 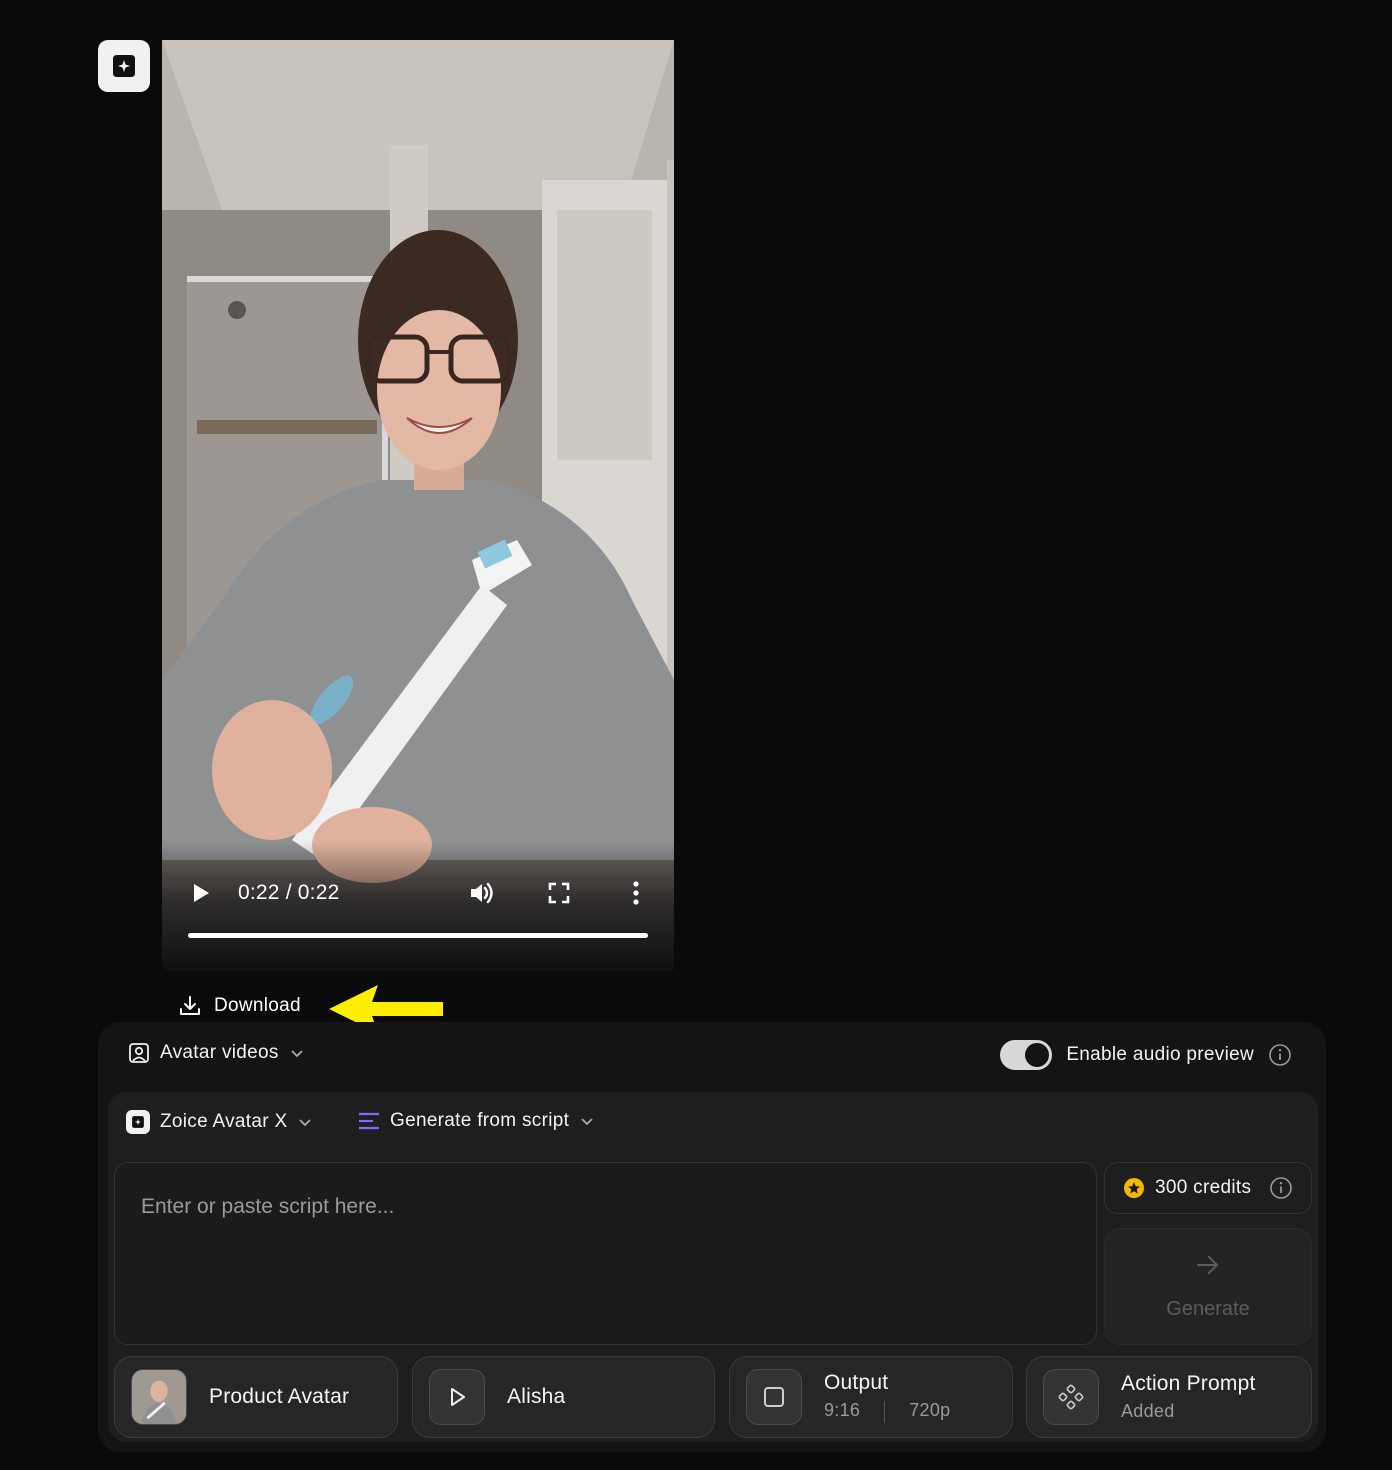 I want to click on download-icon, so click(x=190, y=1005).